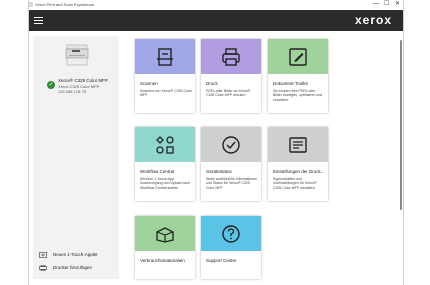 This screenshot has width=430, height=285. Describe the element at coordinates (290, 83) in the screenshot. I see `tile-title: Dokument-Toolkit` at that location.